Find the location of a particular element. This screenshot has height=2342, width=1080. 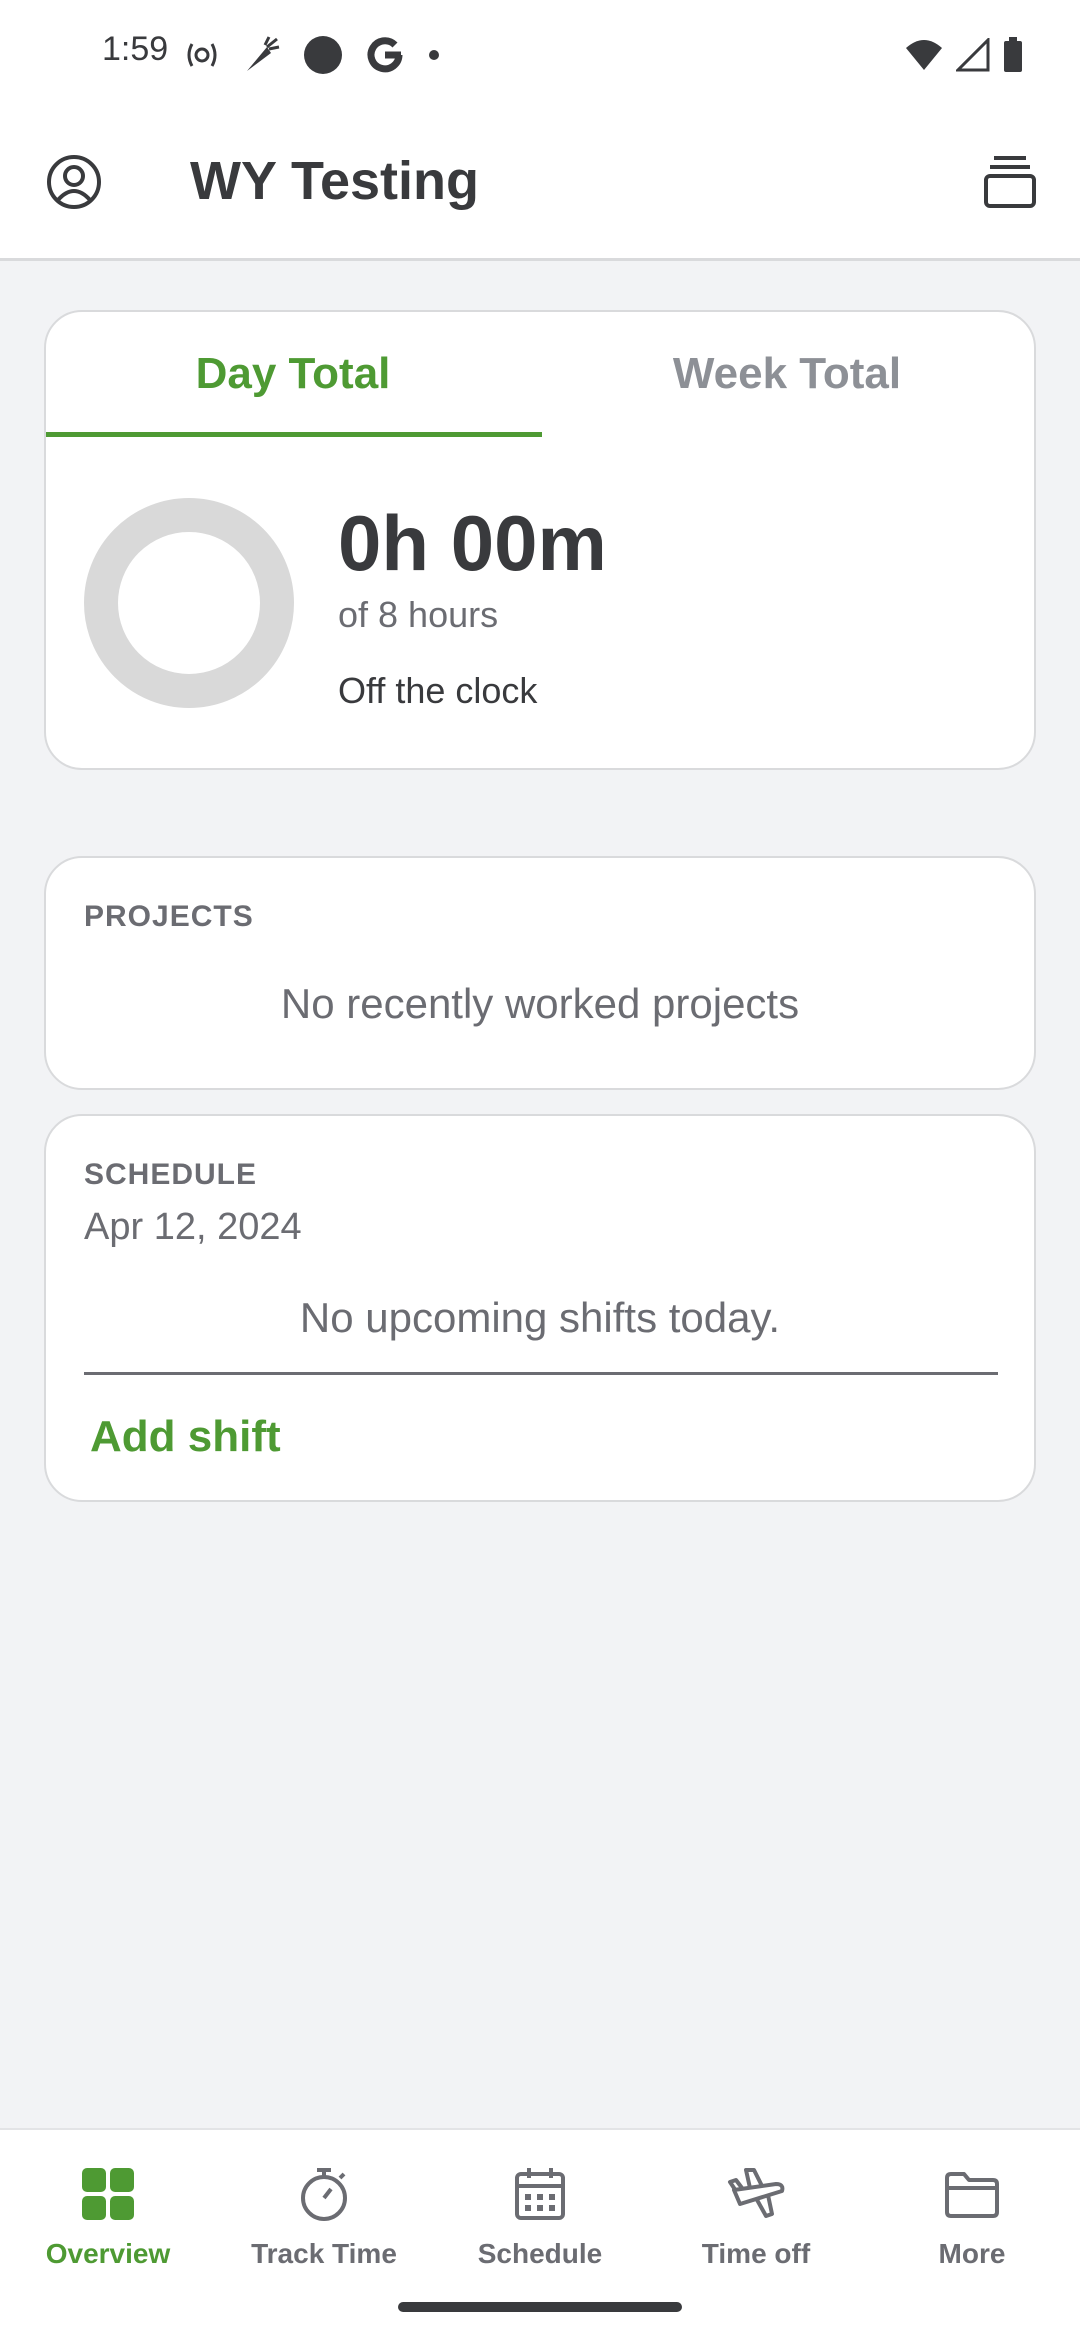

wifi-icon is located at coordinates (924, 55).